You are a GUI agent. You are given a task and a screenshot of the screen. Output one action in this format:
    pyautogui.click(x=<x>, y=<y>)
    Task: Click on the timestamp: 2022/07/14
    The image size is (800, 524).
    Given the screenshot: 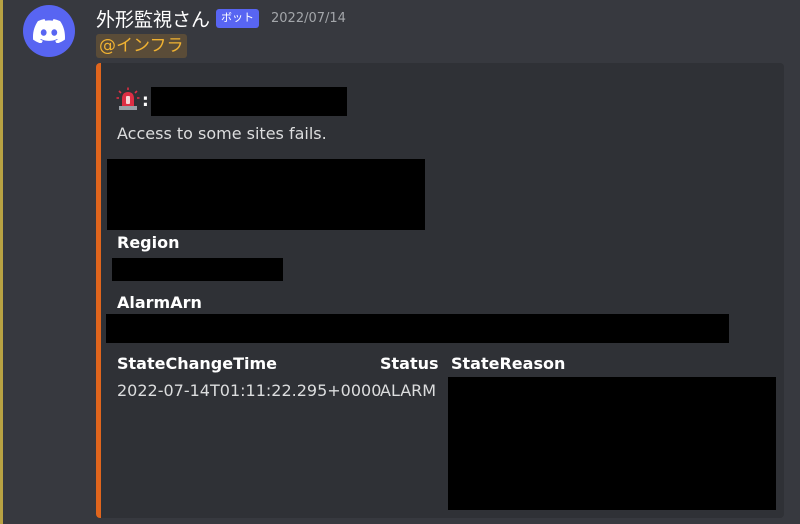 What is the action you would take?
    pyautogui.click(x=308, y=18)
    